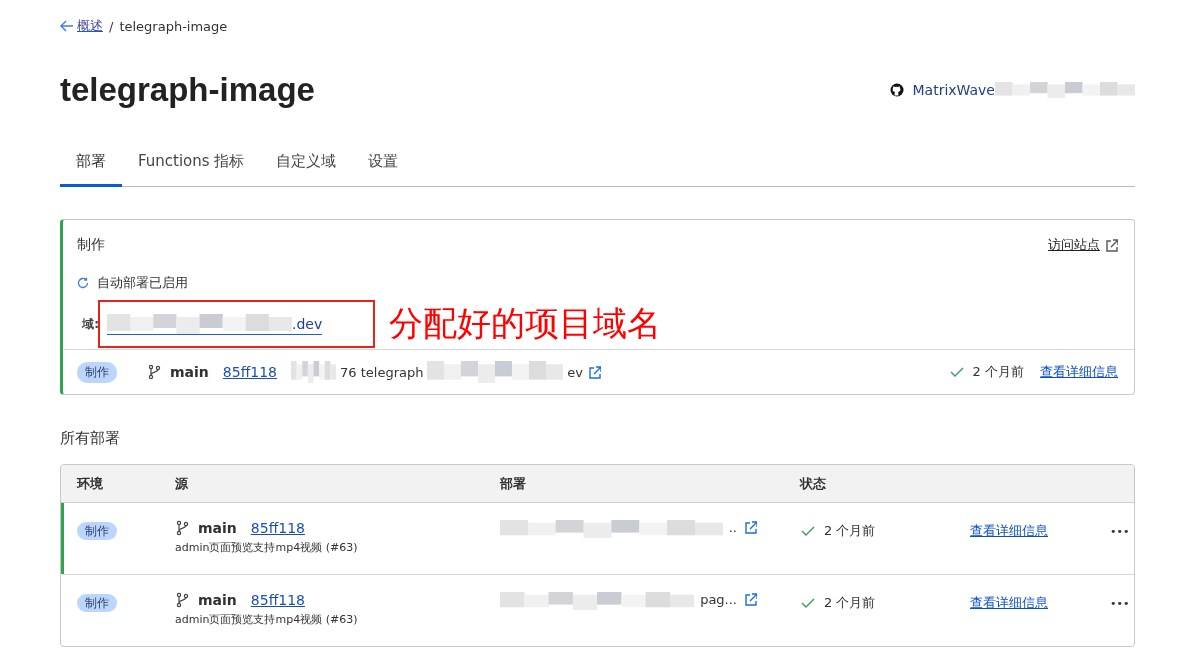 This screenshot has width=1195, height=665. What do you see at coordinates (812, 483) in the screenshot?
I see `column-header: 状态` at bounding box center [812, 483].